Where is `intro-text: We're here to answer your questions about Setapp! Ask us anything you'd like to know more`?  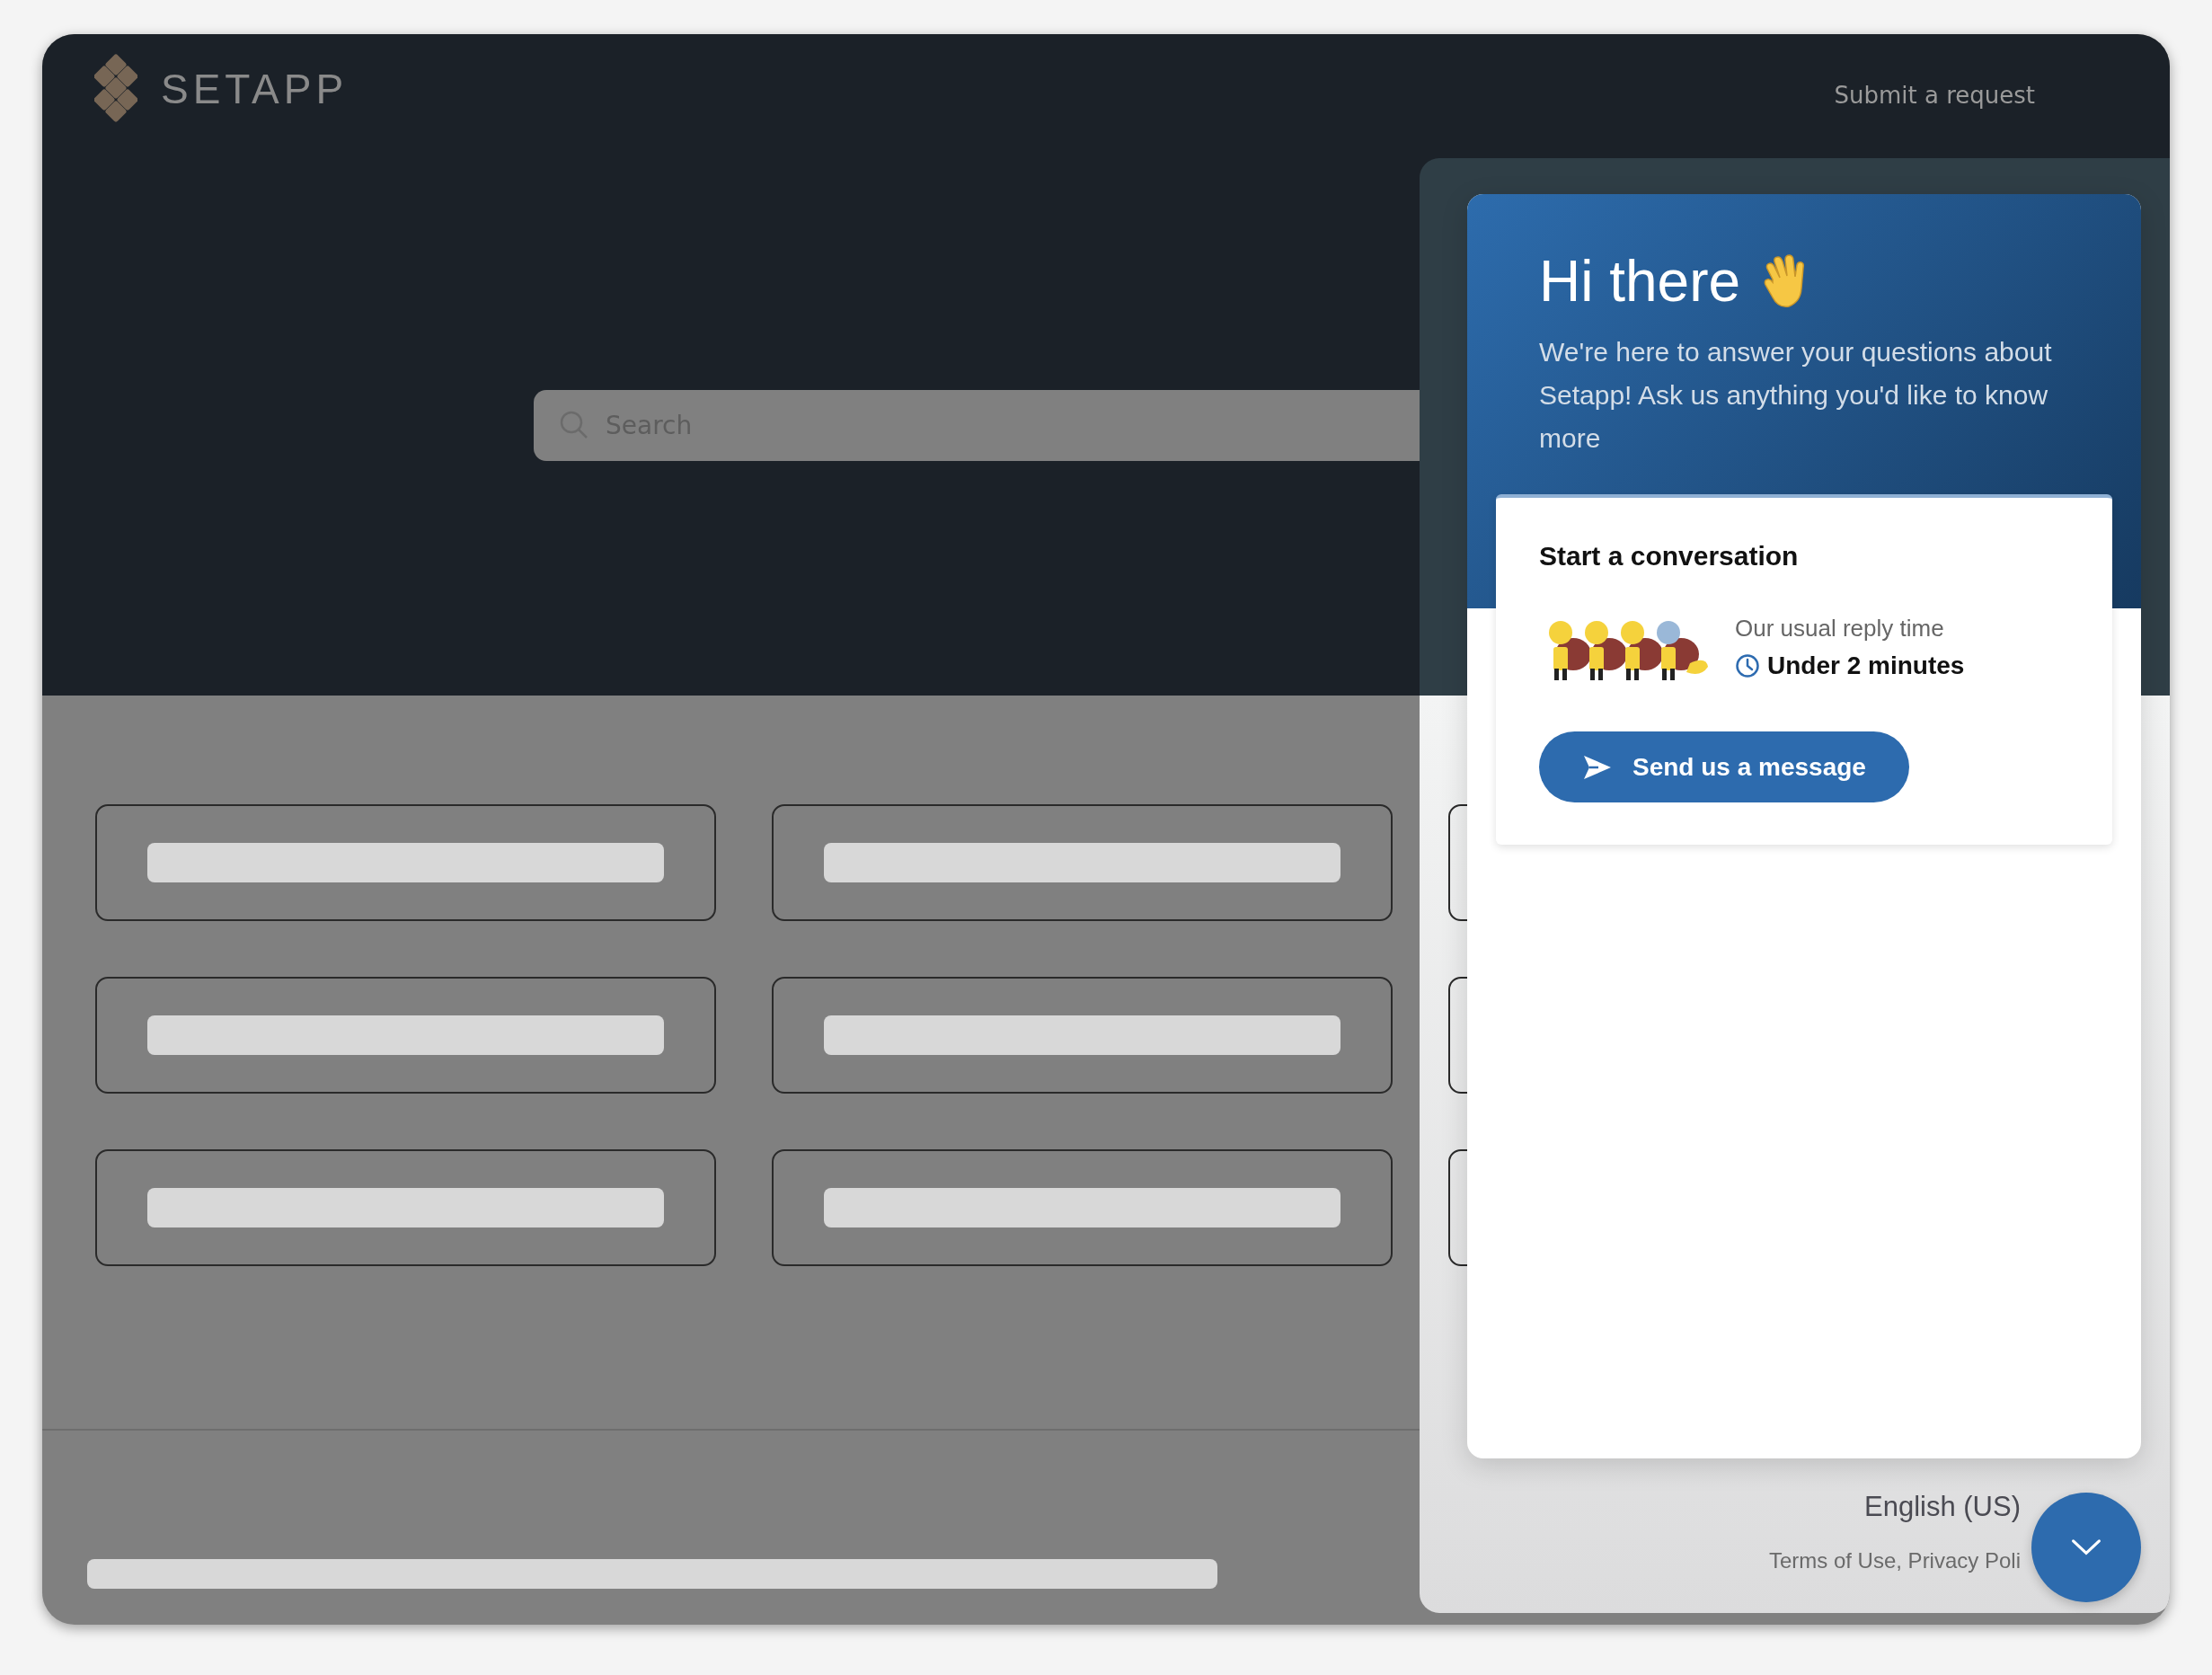 intro-text: We're here to answer your questions about Setapp! Ask us anything you'd like to know more is located at coordinates (1796, 395).